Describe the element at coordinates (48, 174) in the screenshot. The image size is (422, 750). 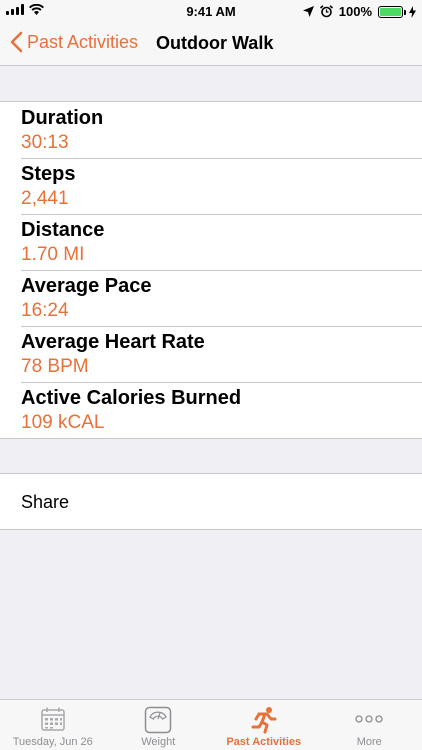
I see `stat-label: Steps` at that location.